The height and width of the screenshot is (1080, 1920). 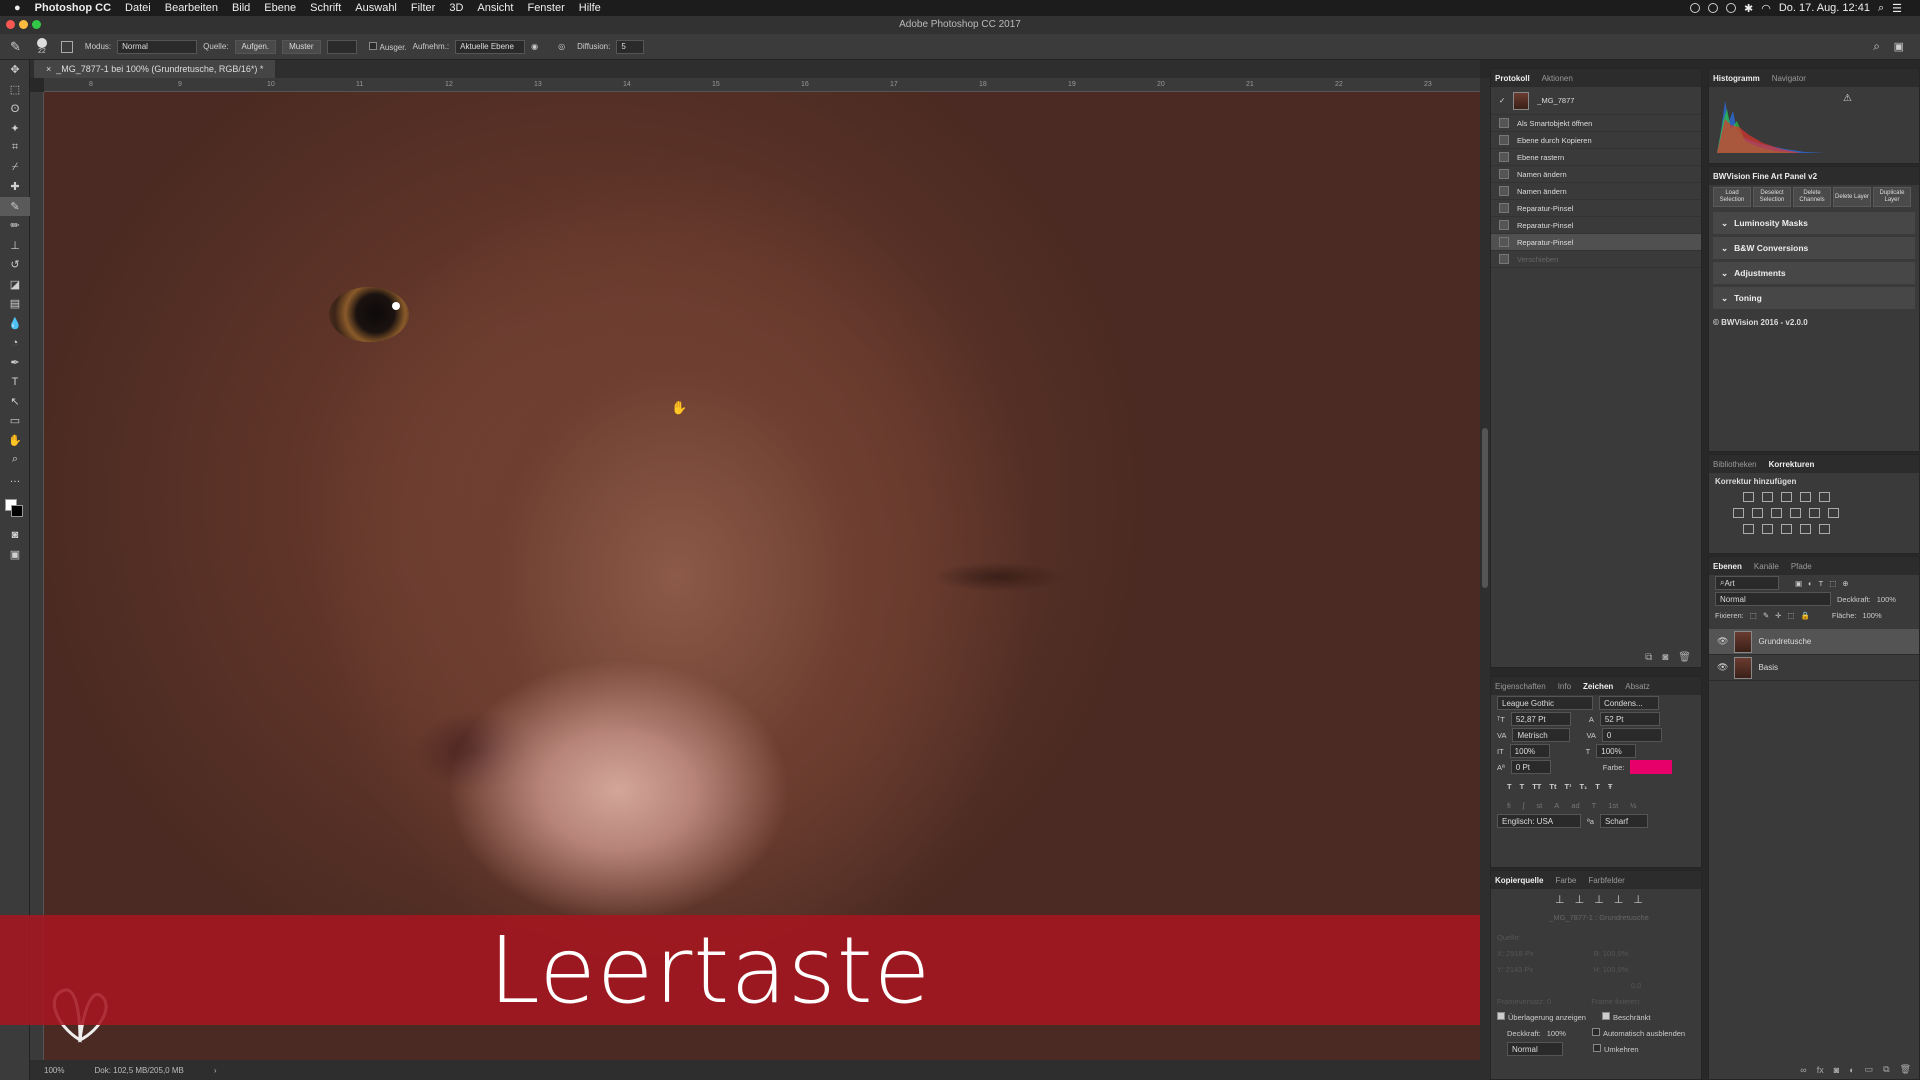 I want to click on bwvision-button: Delete Layer, so click(x=1852, y=197).